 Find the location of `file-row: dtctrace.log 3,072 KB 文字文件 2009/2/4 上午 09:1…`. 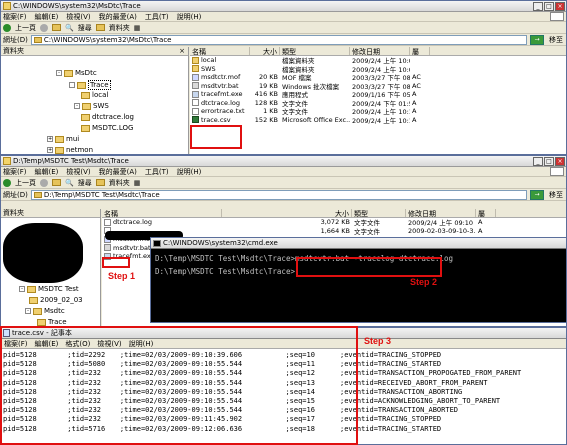

file-row: dtctrace.log 3,072 KB 文字文件 2009/2/4 上午 09:1… is located at coordinates (334, 222).